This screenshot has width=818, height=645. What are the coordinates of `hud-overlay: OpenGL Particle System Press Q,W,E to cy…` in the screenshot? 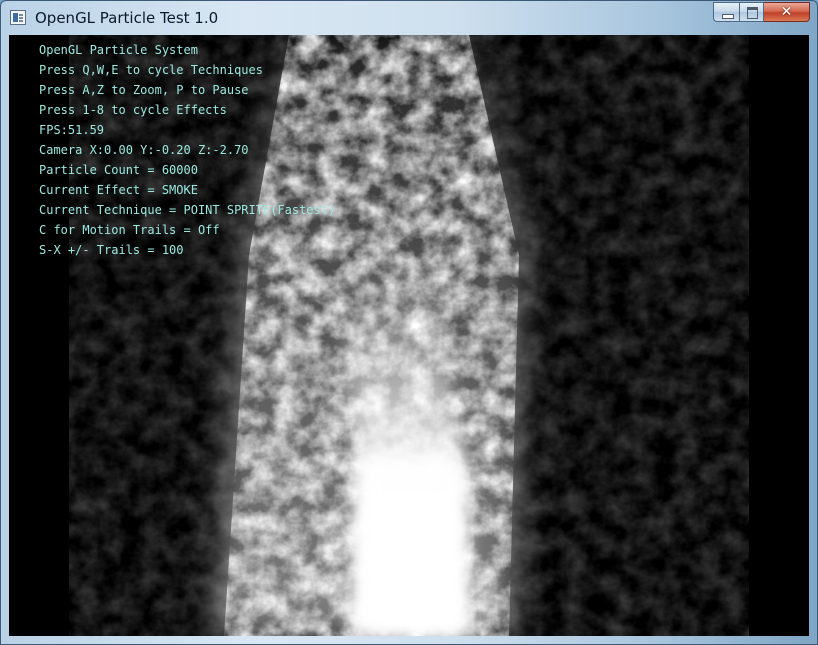 It's located at (187, 150).